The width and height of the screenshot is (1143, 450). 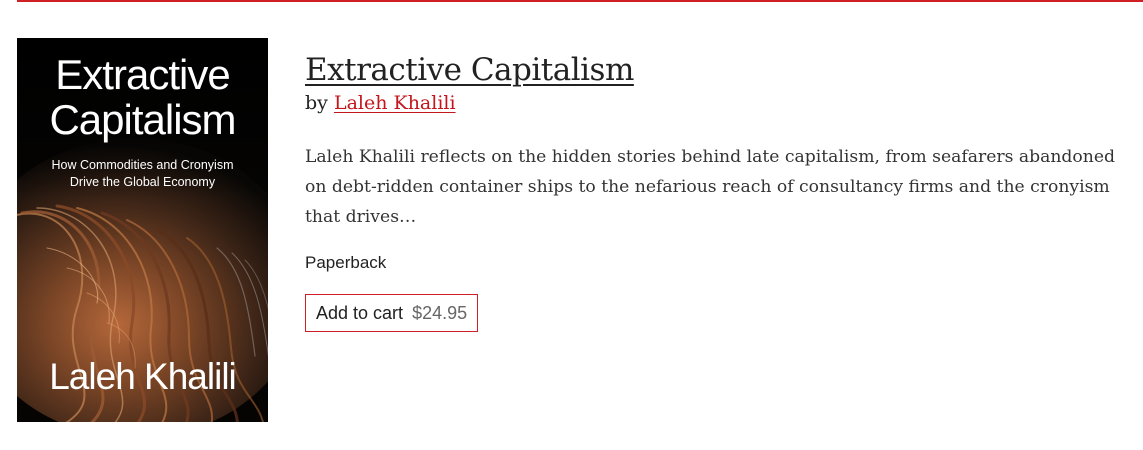 What do you see at coordinates (395, 103) in the screenshot?
I see `author-link: Laleh Khalili` at bounding box center [395, 103].